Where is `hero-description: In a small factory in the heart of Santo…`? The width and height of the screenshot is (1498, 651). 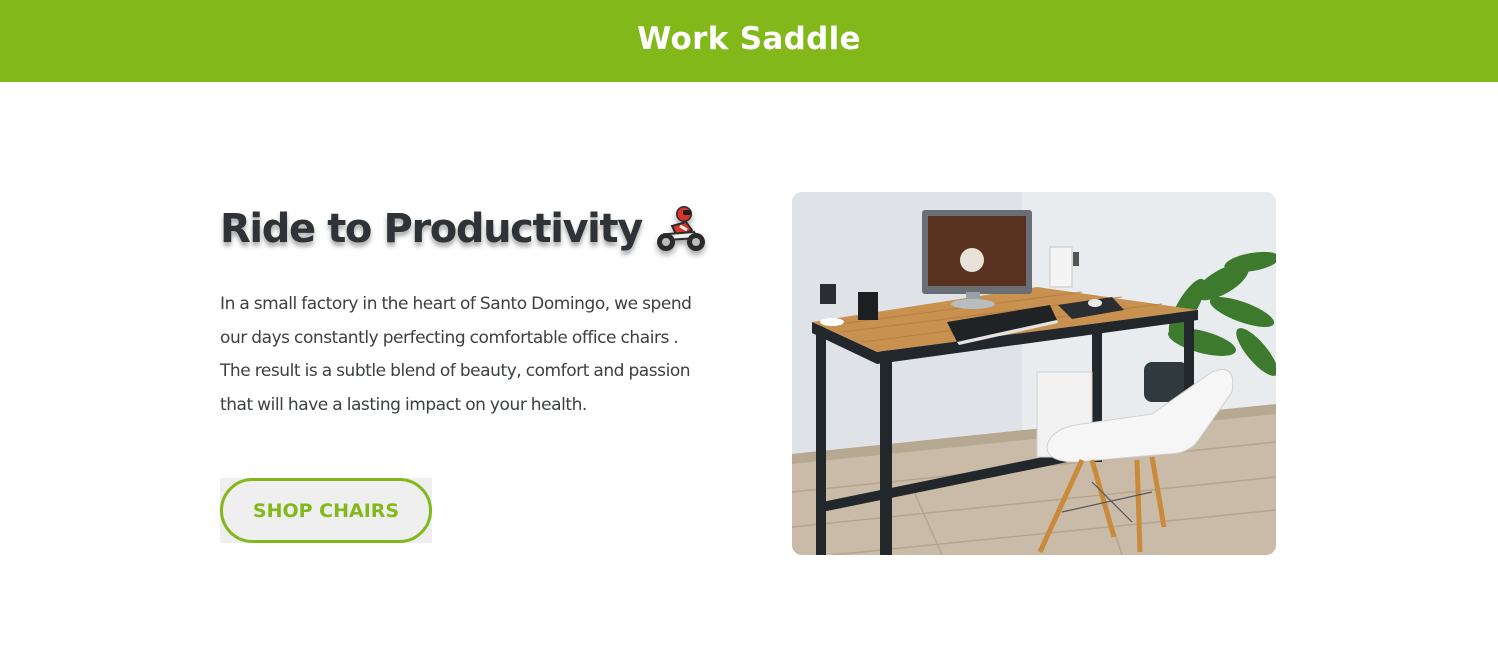 hero-description: In a small factory in the heart of Santo… is located at coordinates (456, 354).